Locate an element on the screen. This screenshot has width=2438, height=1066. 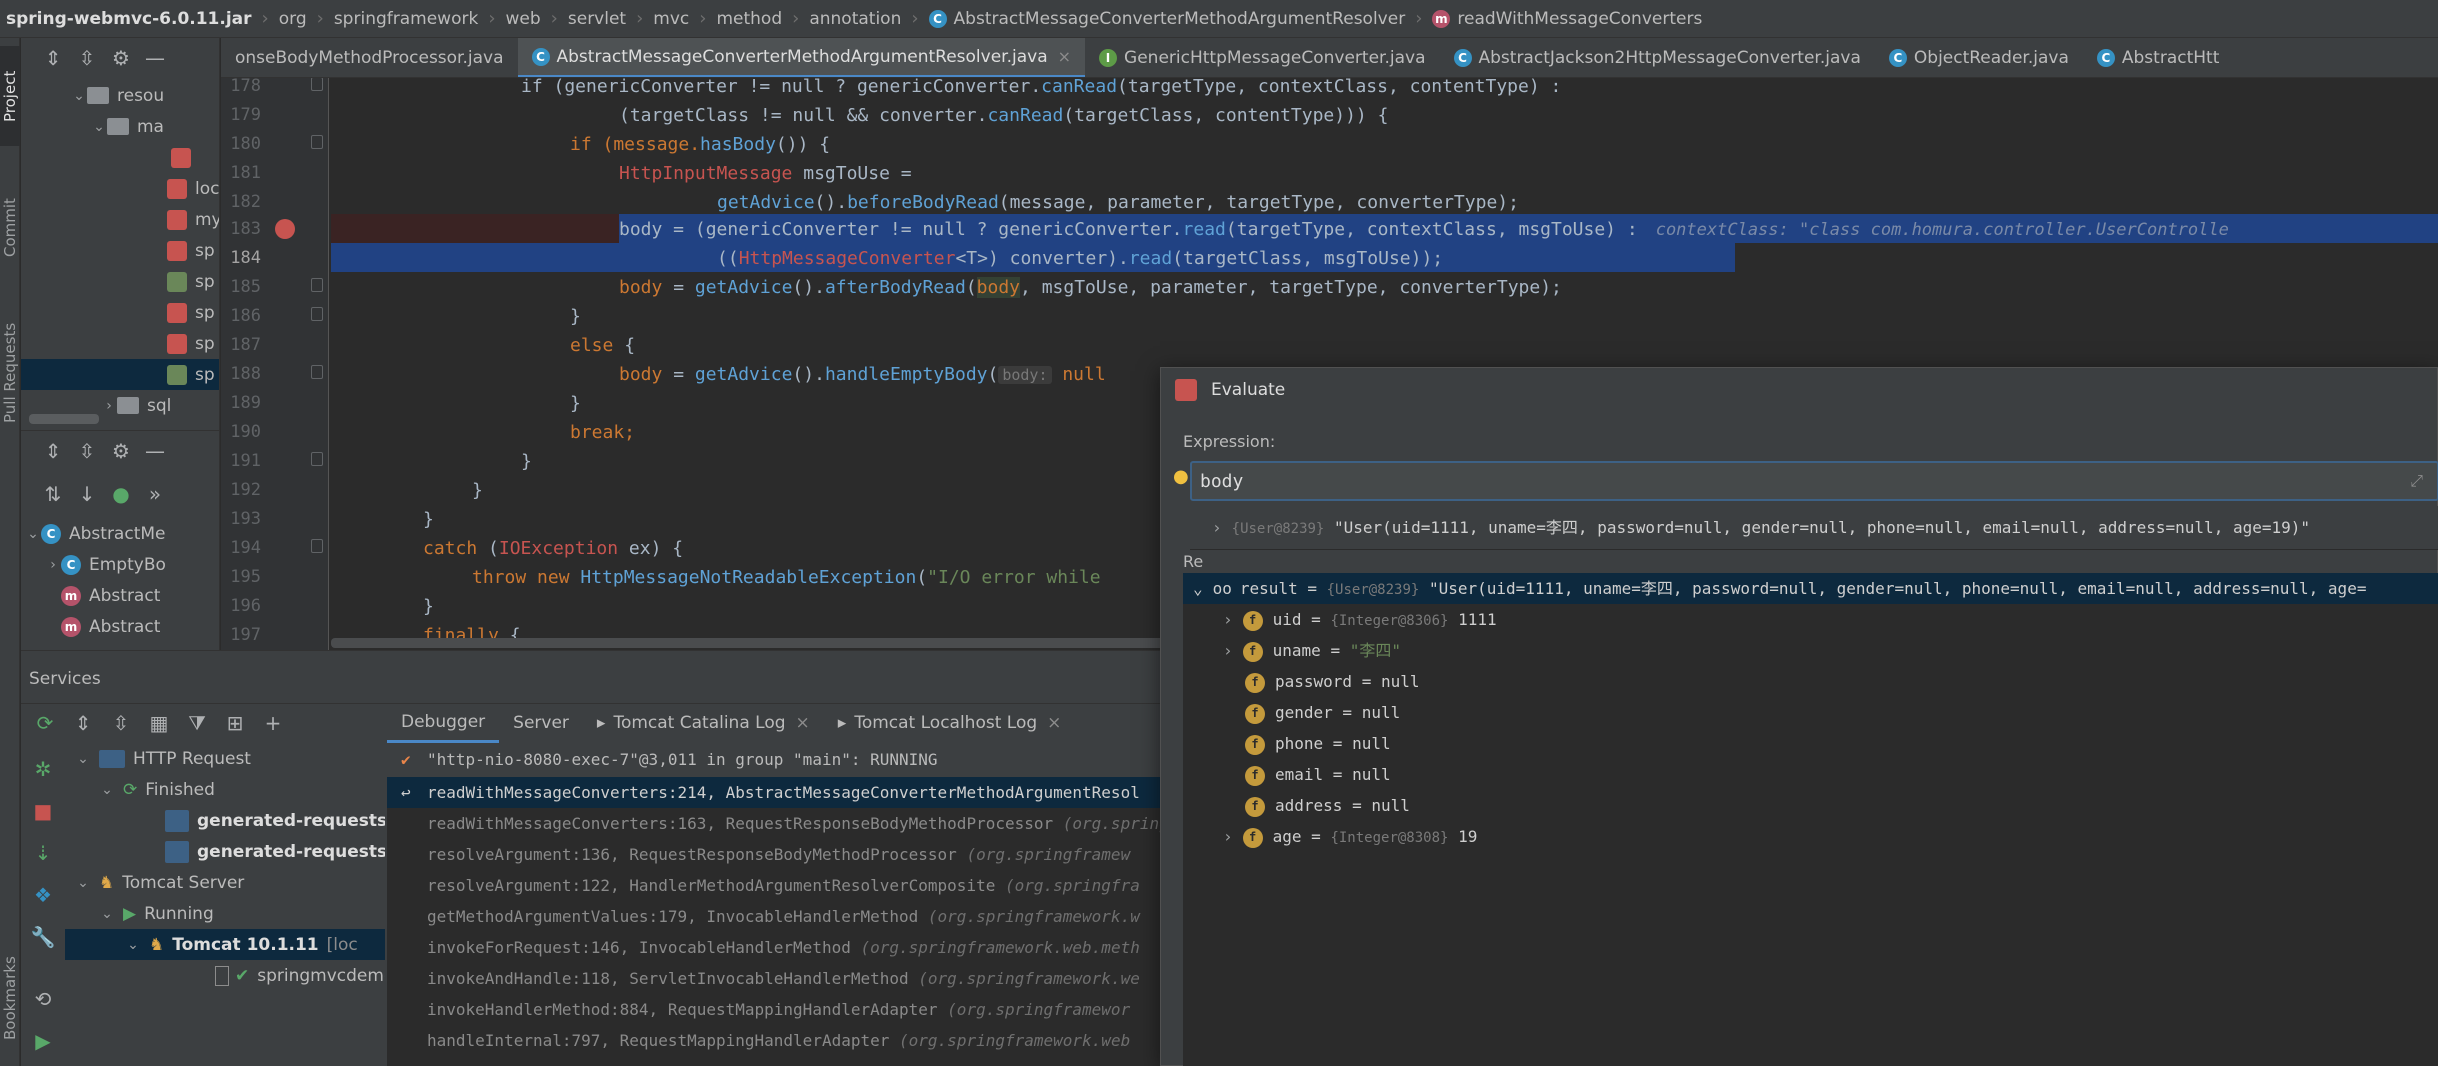
field-row-uid: › f uid = {Integer@8306} 1111 is located at coordinates (1810, 619).